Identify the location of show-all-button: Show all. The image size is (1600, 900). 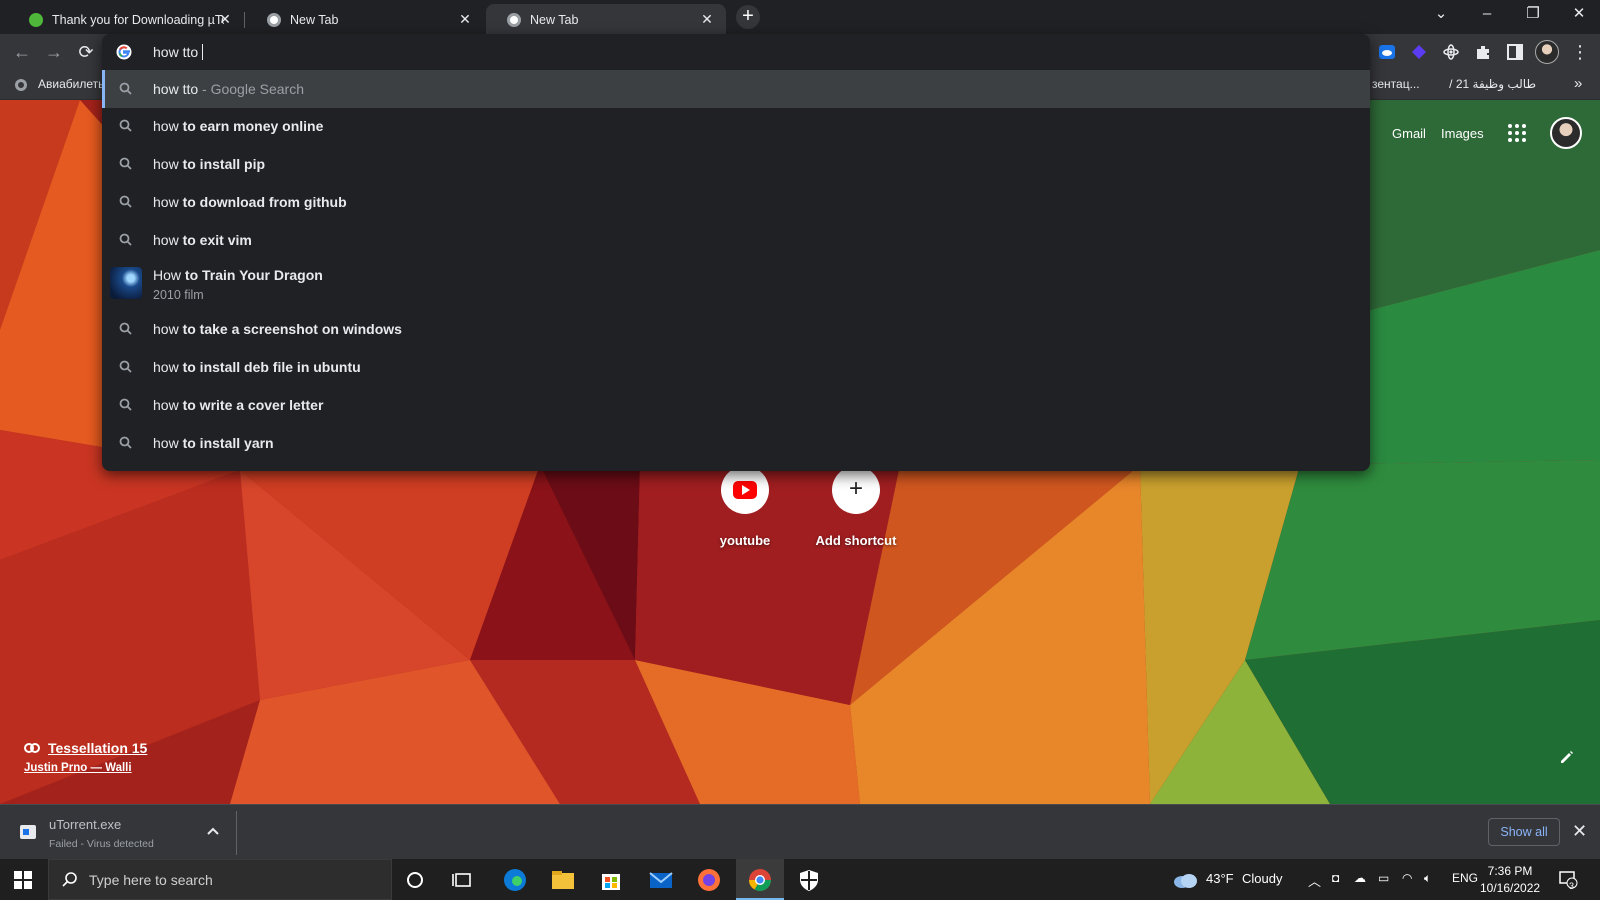
(1524, 832).